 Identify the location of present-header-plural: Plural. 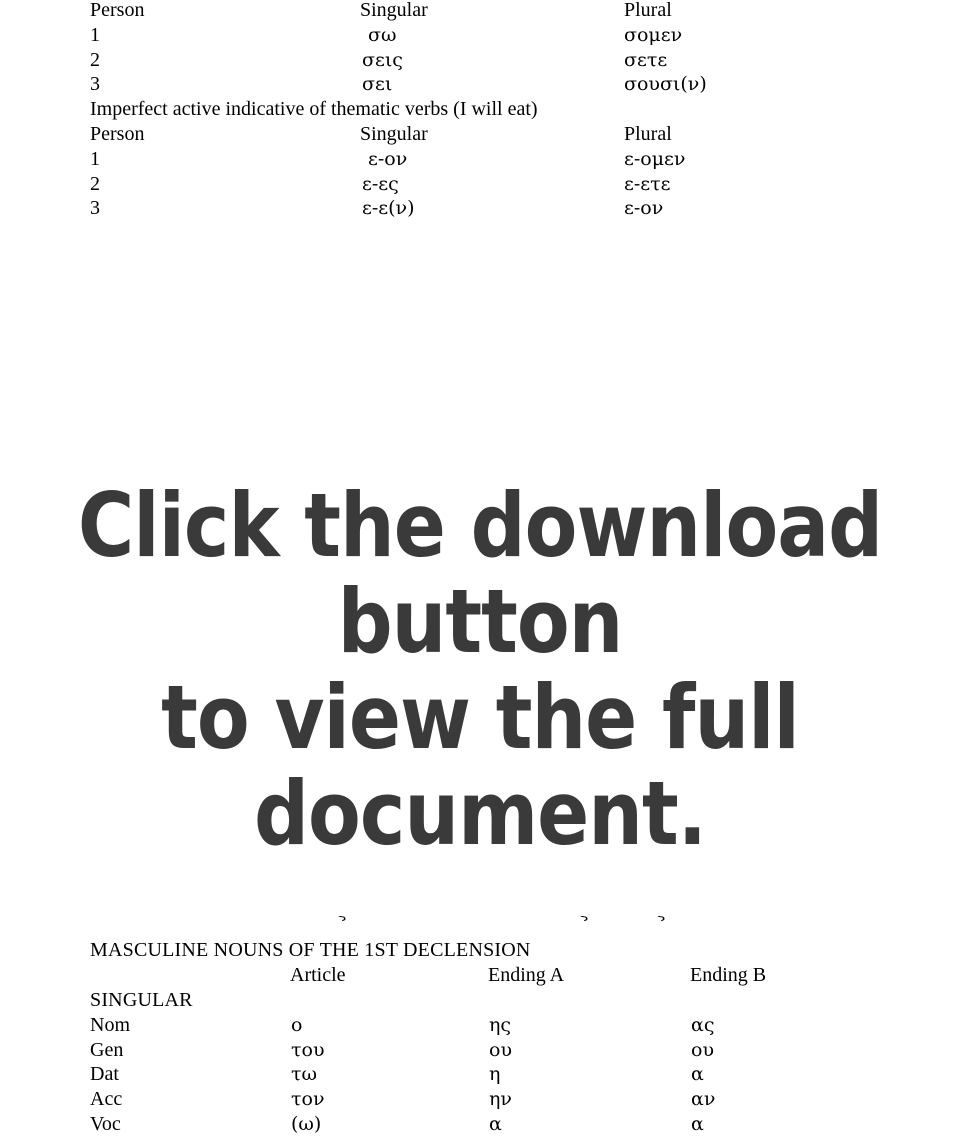
(648, 10).